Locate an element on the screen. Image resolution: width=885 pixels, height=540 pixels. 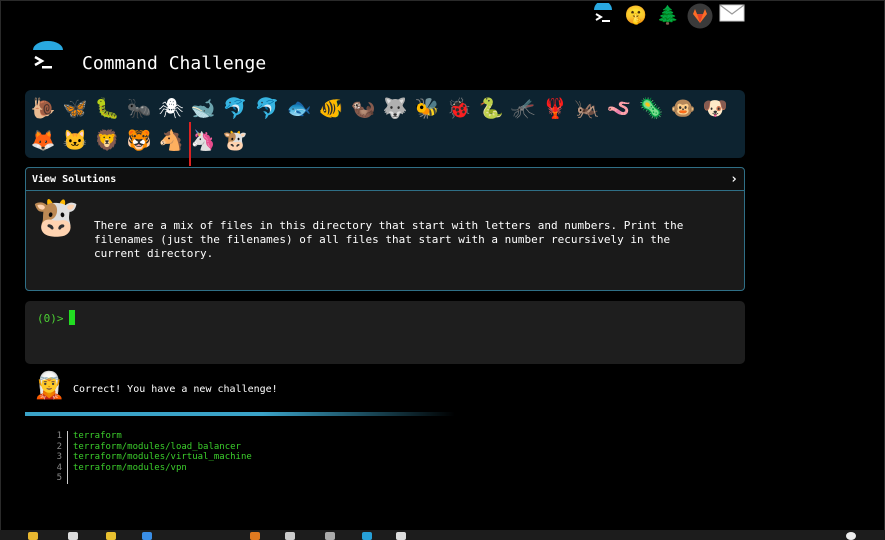
snake-icon: 🐍 is located at coordinates (491, 108).